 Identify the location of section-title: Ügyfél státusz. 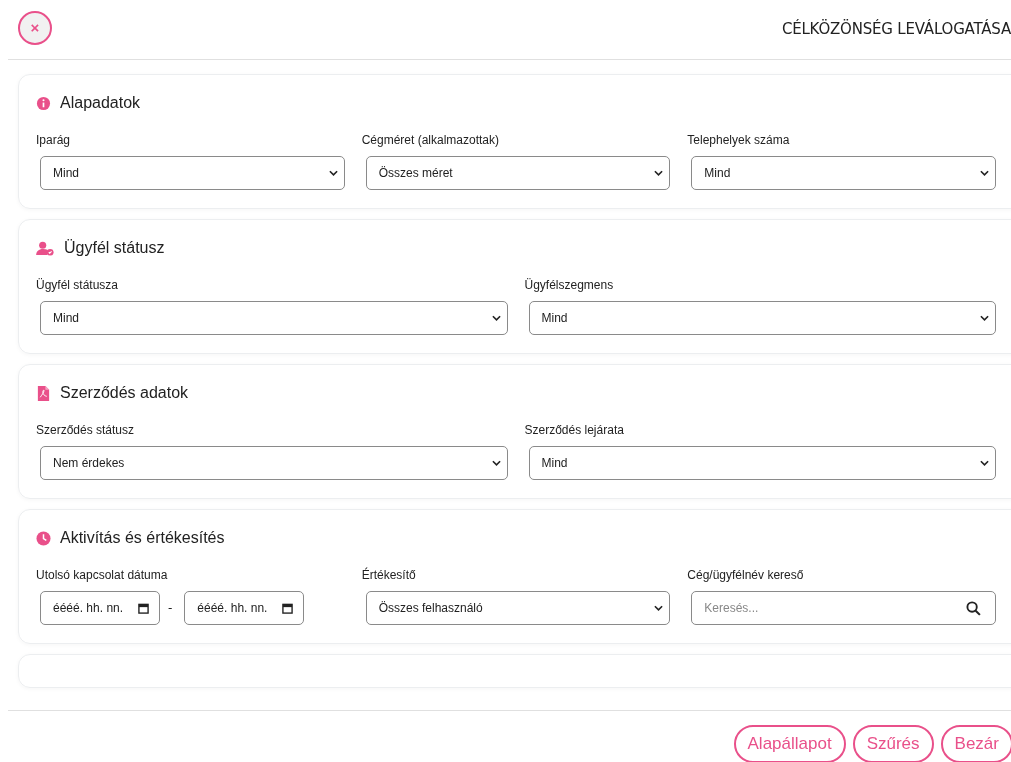
(114, 248).